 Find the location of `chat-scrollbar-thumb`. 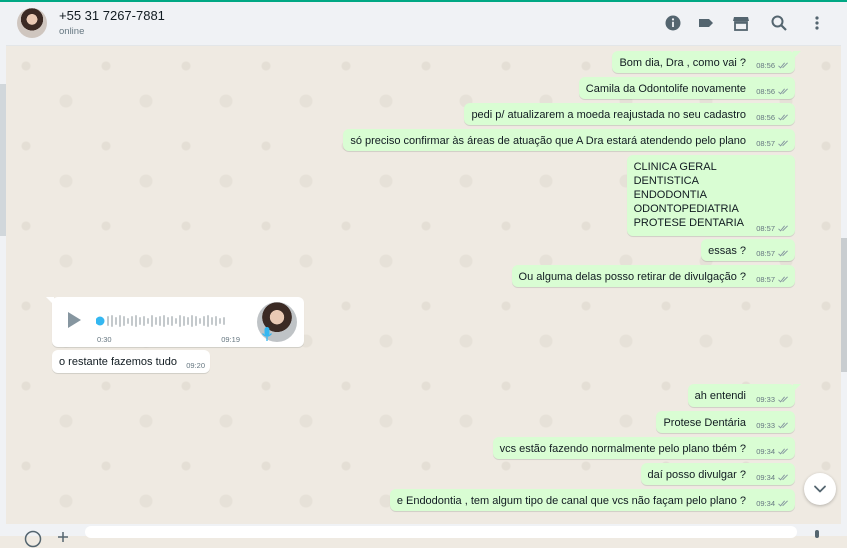

chat-scrollbar-thumb is located at coordinates (844, 305).